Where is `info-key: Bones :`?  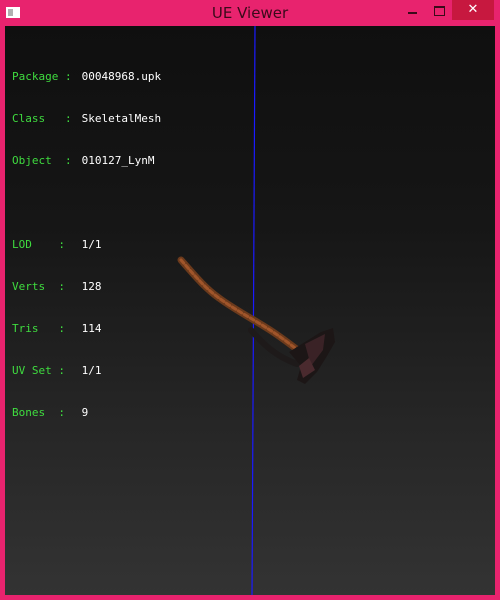 info-key: Bones : is located at coordinates (38, 412).